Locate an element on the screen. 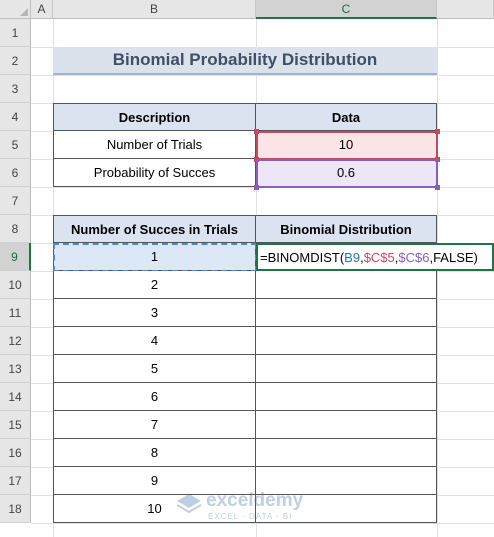 This screenshot has height=537, width=494. row-header-12: 12 is located at coordinates (15, 341).